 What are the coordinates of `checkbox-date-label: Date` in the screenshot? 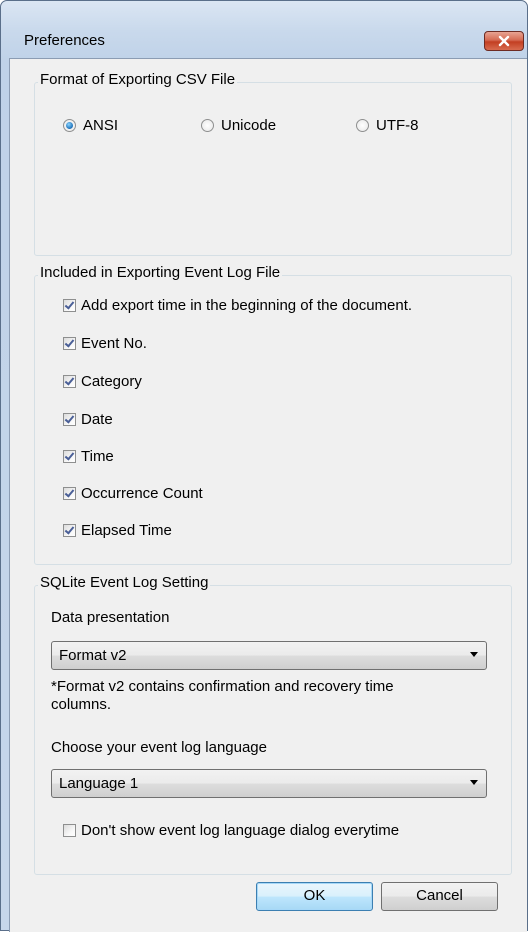 It's located at (97, 420).